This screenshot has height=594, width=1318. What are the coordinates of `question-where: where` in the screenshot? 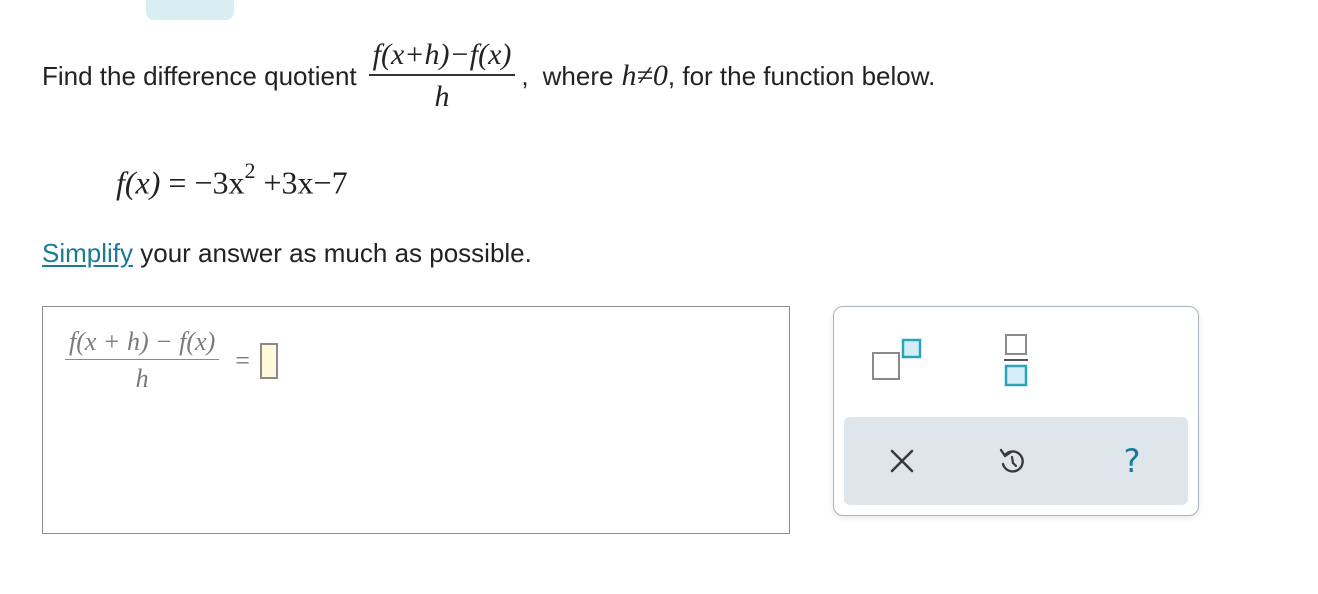 It's located at (578, 75).